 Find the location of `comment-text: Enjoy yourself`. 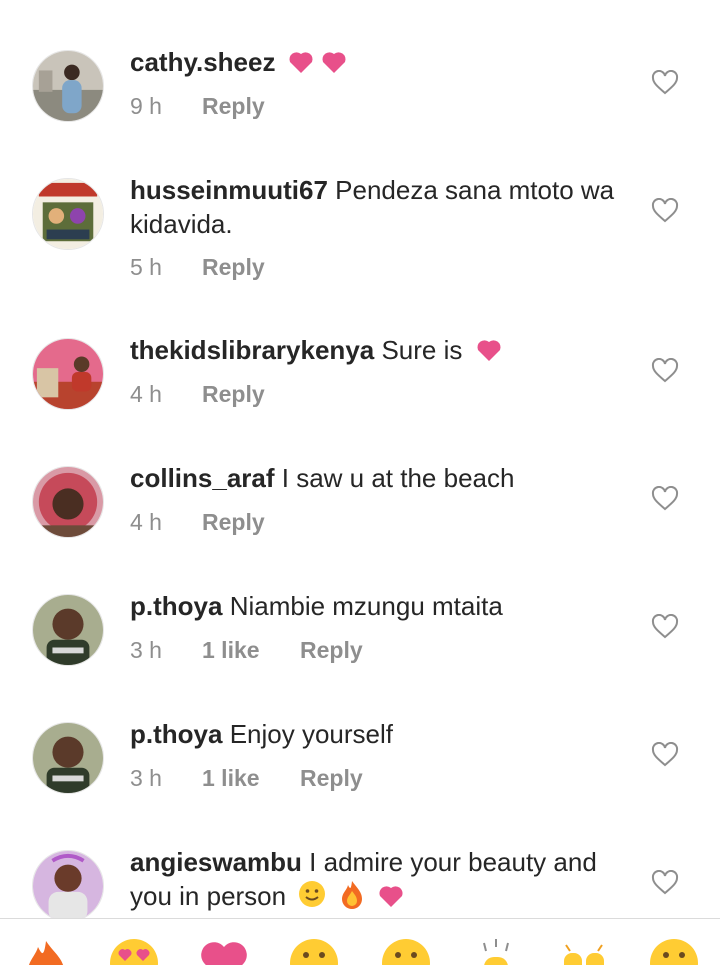

comment-text: Enjoy yourself is located at coordinates (311, 734).